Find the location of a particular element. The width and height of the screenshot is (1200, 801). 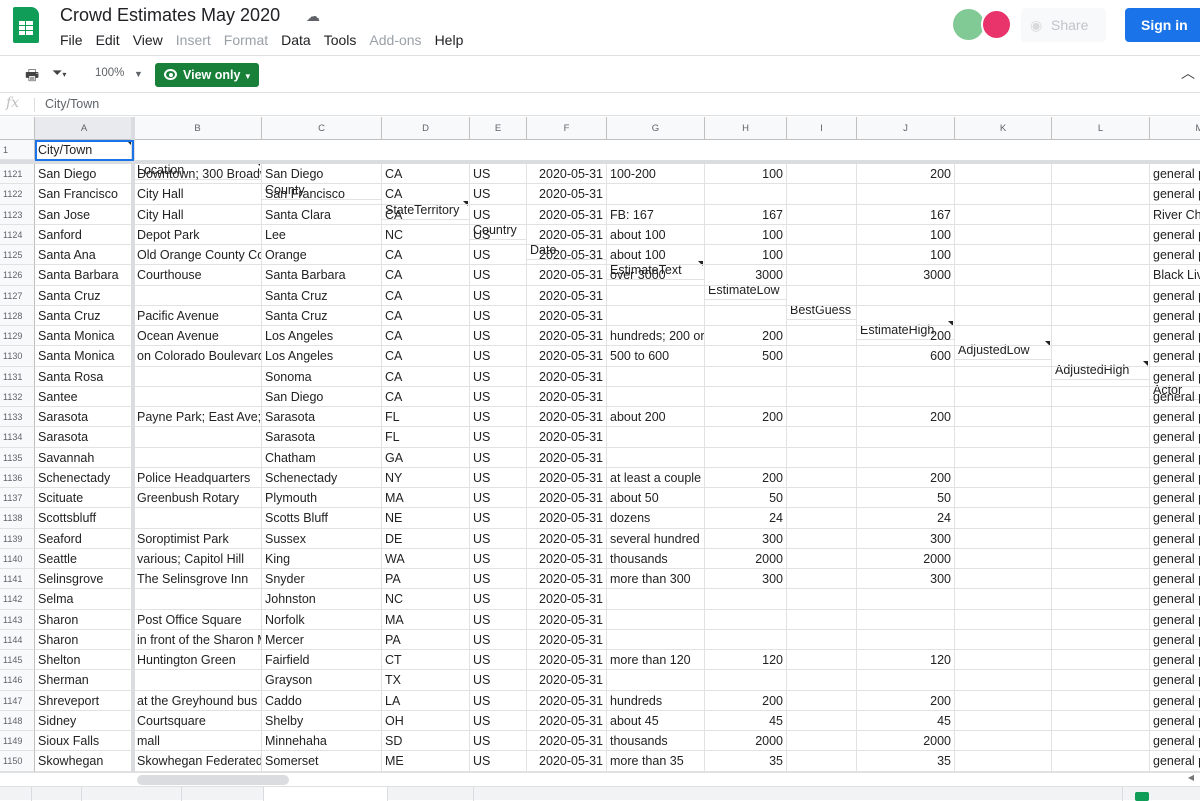

cell: at the Greyhound bus is located at coordinates (198, 700).